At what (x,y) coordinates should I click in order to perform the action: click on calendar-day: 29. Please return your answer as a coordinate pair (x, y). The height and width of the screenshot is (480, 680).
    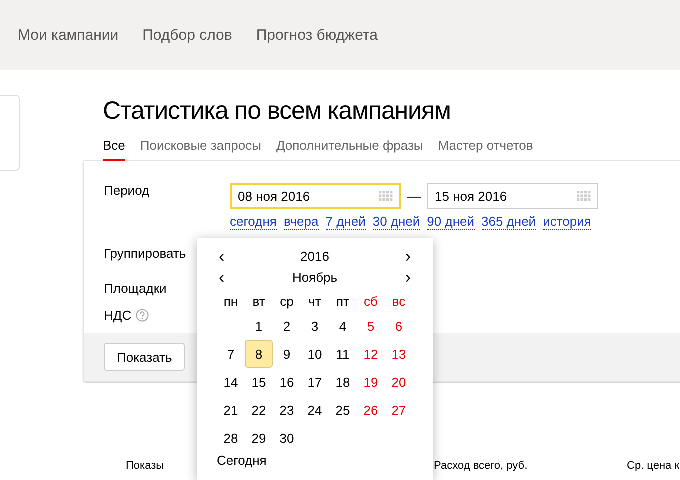
    Looking at the image, I should click on (259, 438).